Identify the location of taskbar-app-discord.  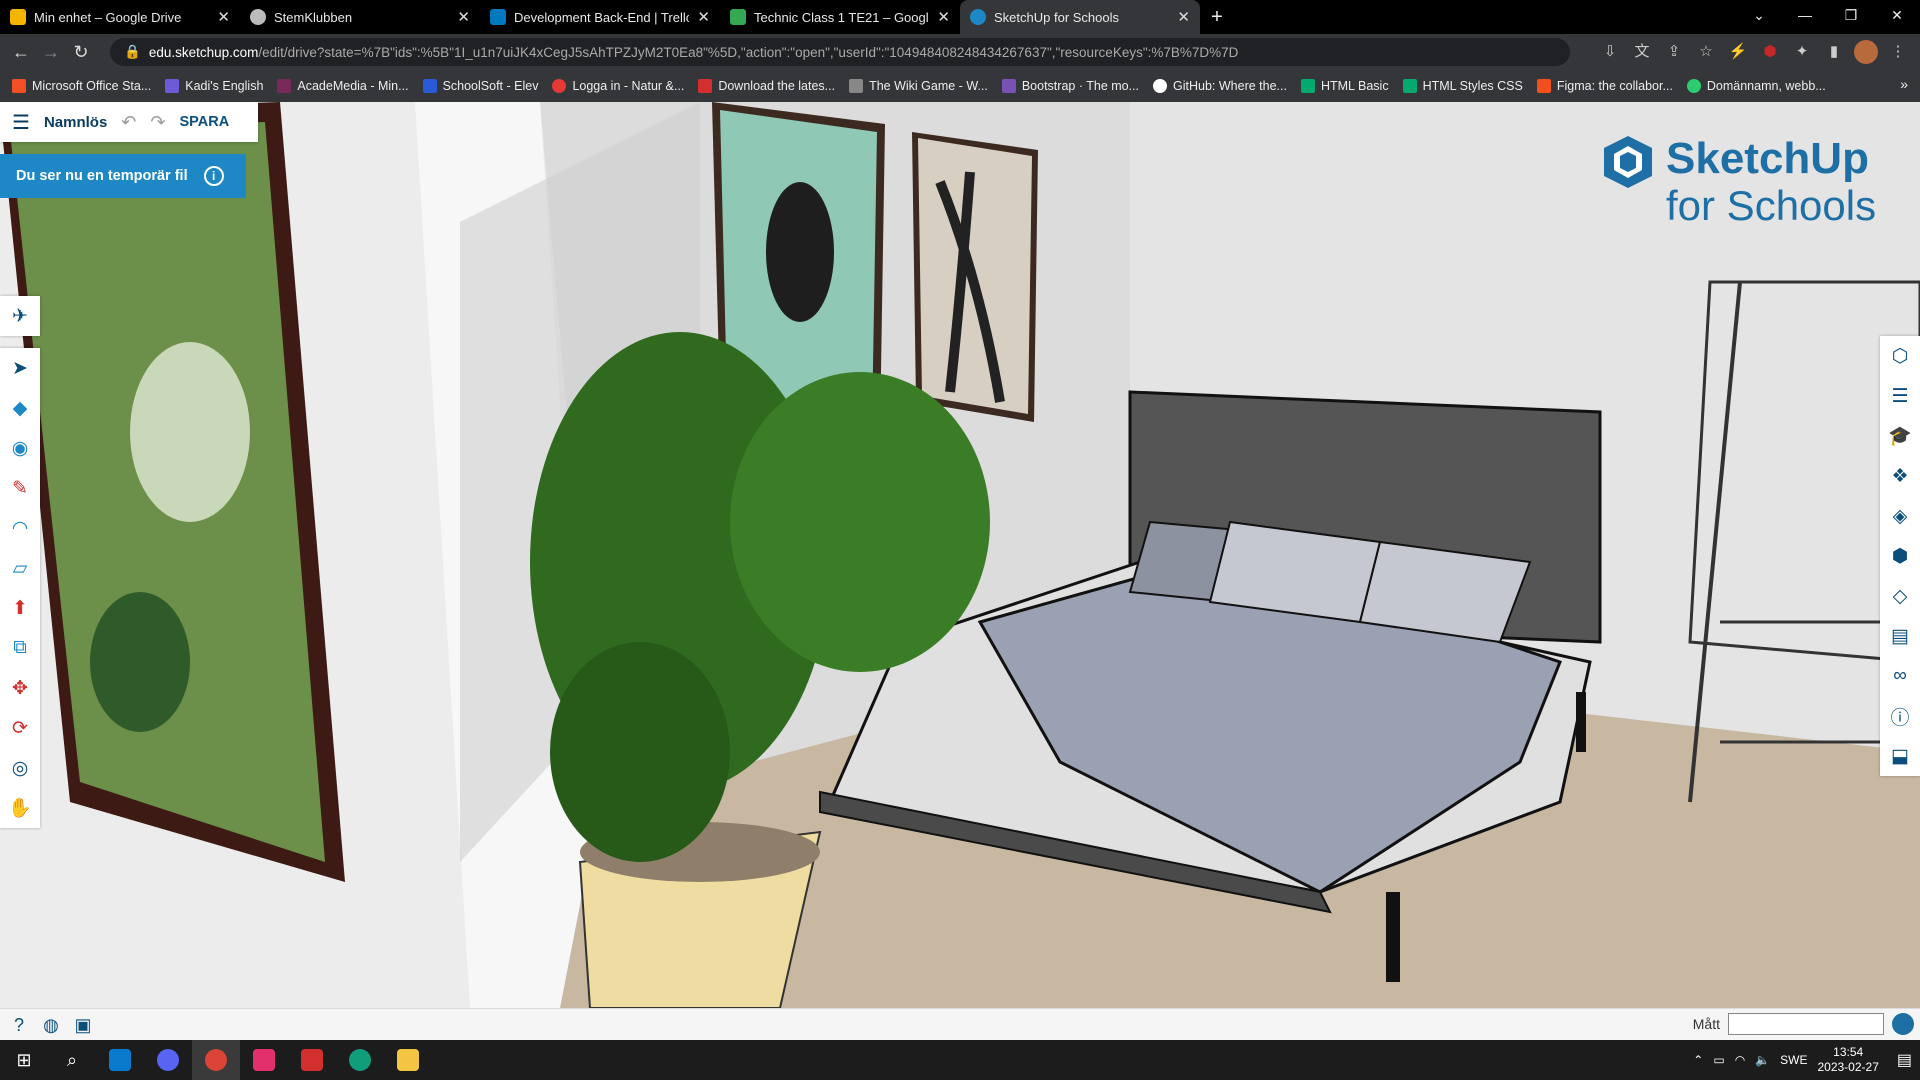
(168, 1060).